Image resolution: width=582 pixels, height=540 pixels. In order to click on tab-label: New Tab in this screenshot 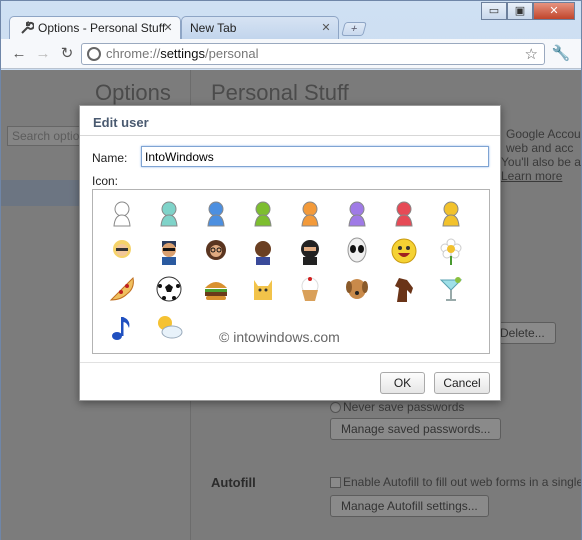, I will do `click(213, 28)`.